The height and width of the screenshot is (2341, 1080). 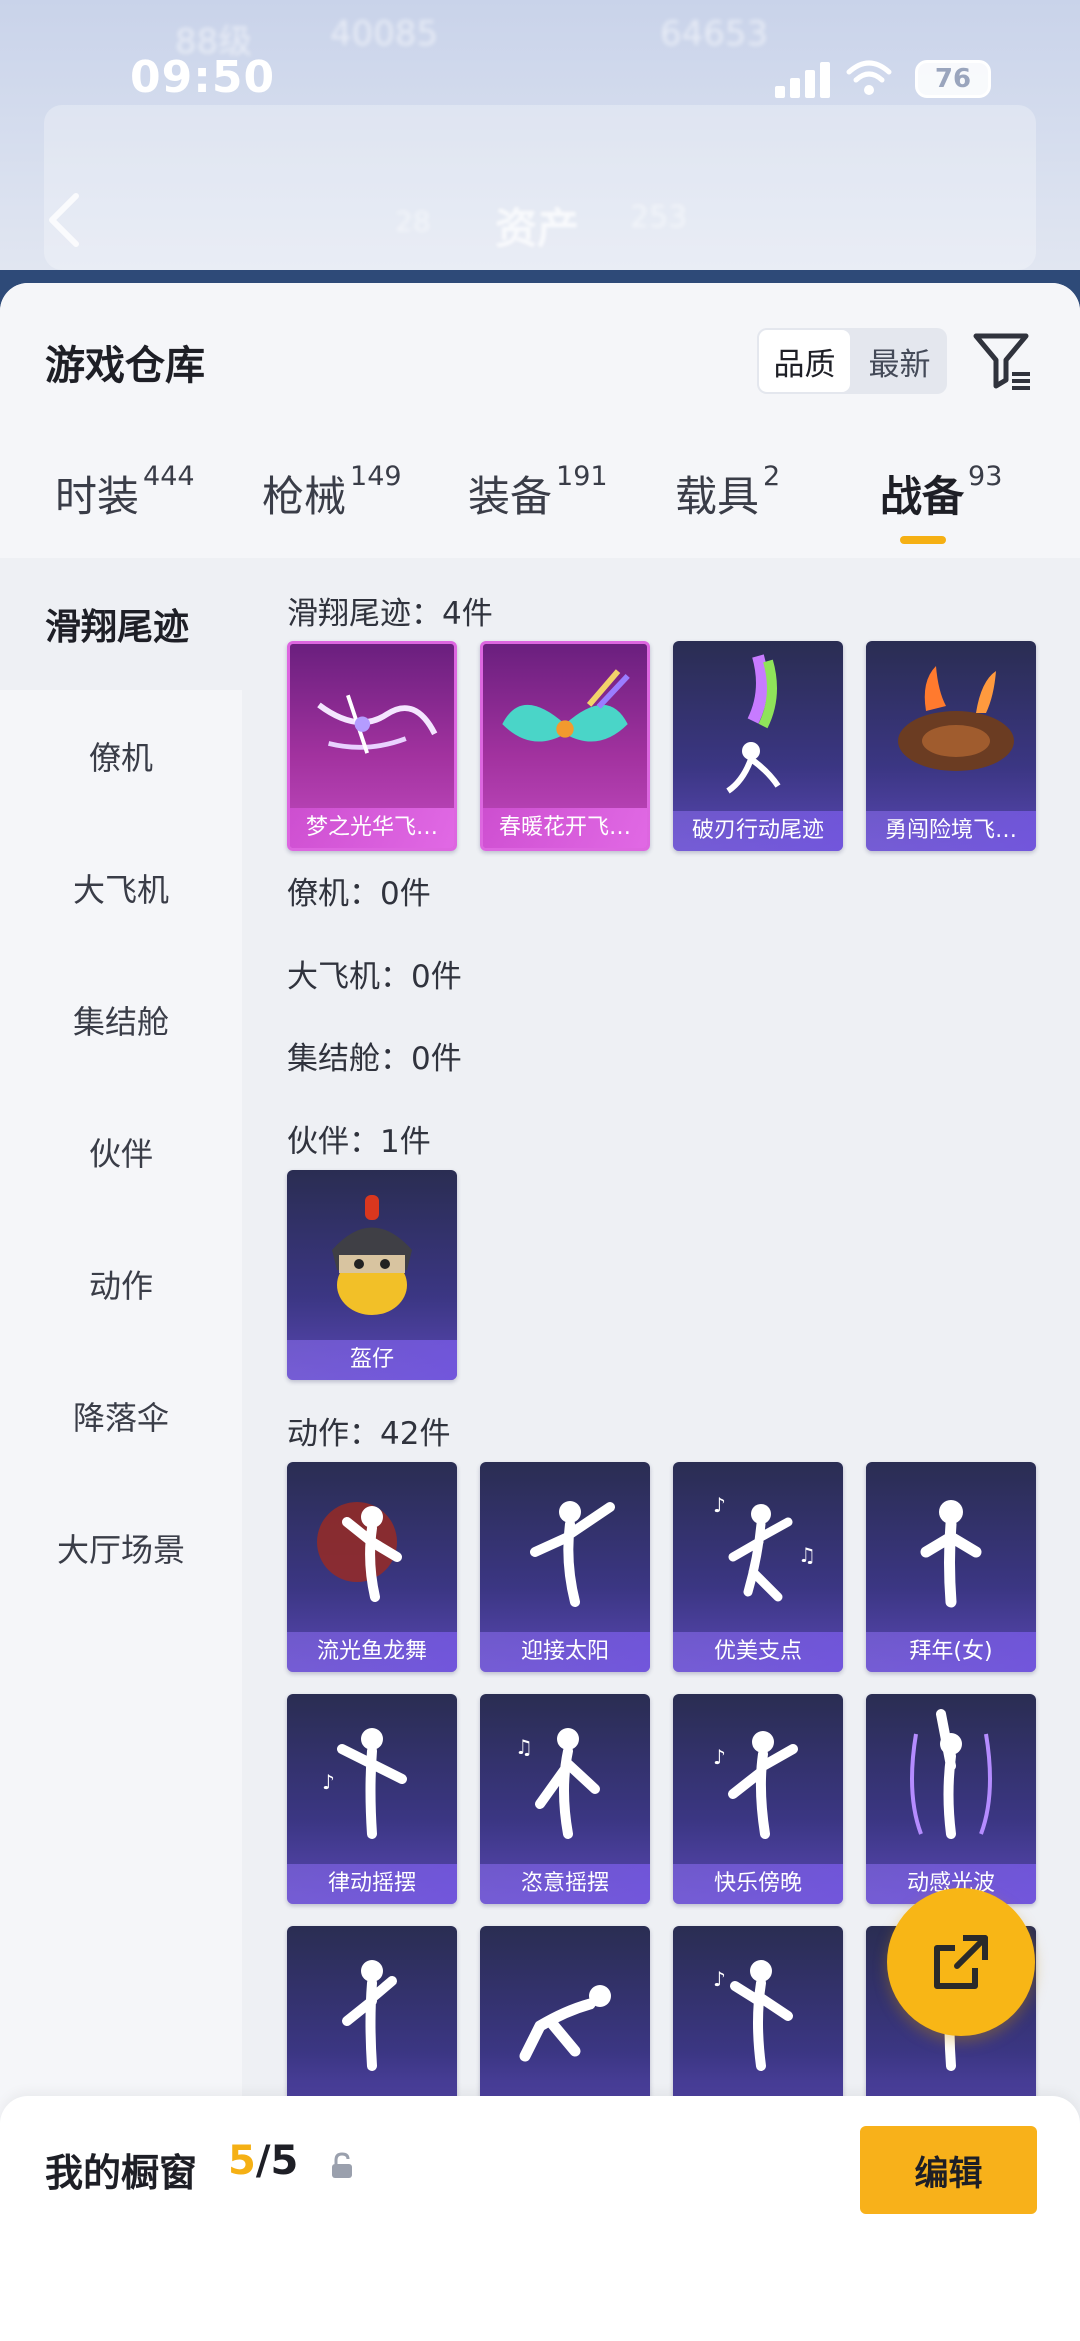 I want to click on showcase-bar: 我的橱窗 5/5 编辑, so click(x=540, y=2218).